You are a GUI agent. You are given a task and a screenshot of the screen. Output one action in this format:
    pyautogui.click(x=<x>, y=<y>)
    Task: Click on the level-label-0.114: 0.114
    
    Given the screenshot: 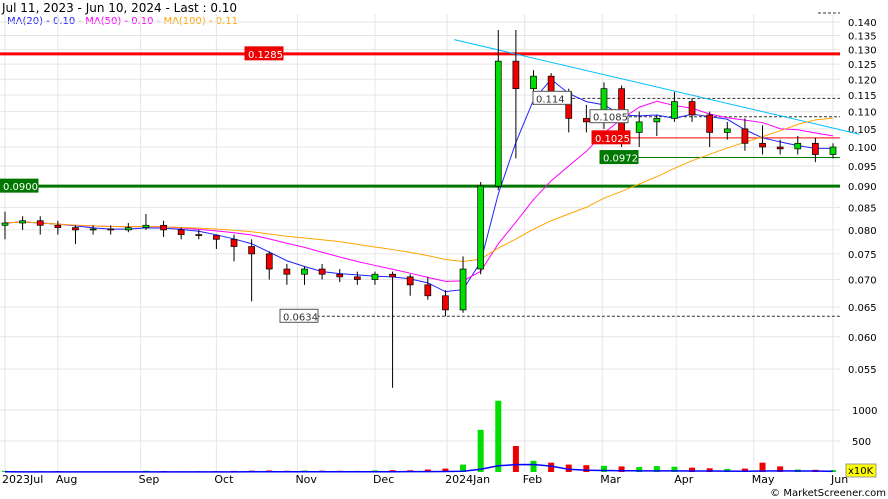 What is the action you would take?
    pyautogui.click(x=552, y=97)
    